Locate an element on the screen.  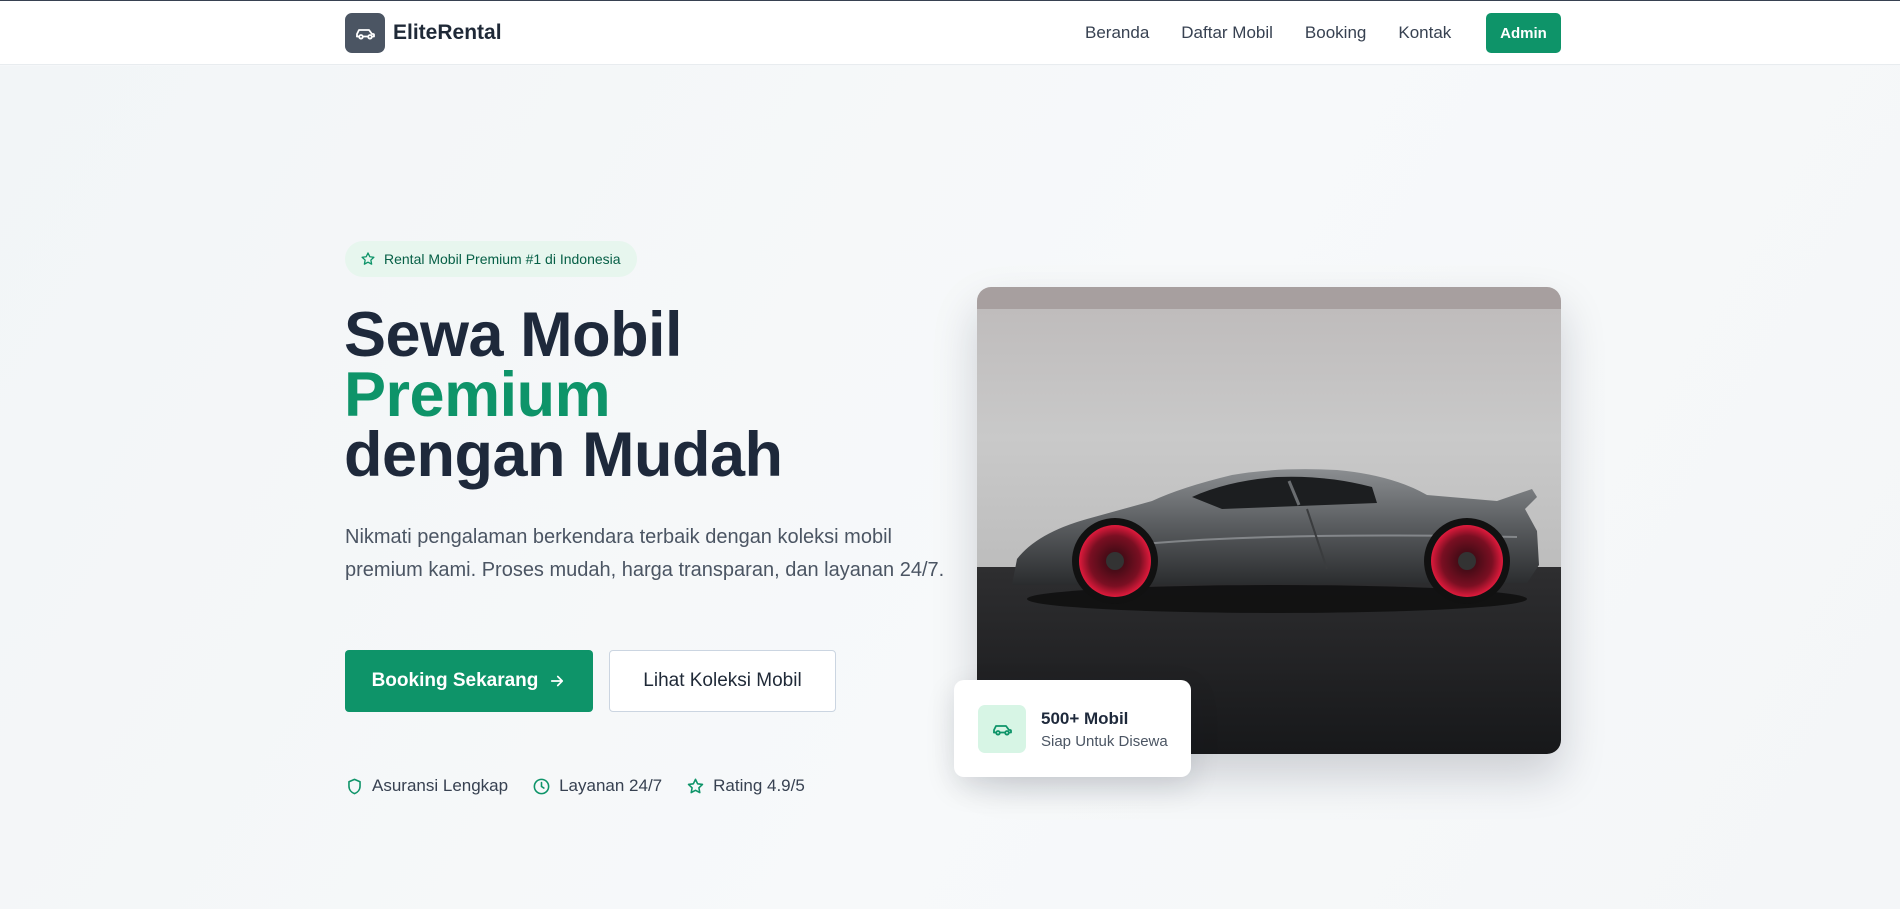
view-collection-button: Lihat Koleksi Mobil is located at coordinates (722, 681).